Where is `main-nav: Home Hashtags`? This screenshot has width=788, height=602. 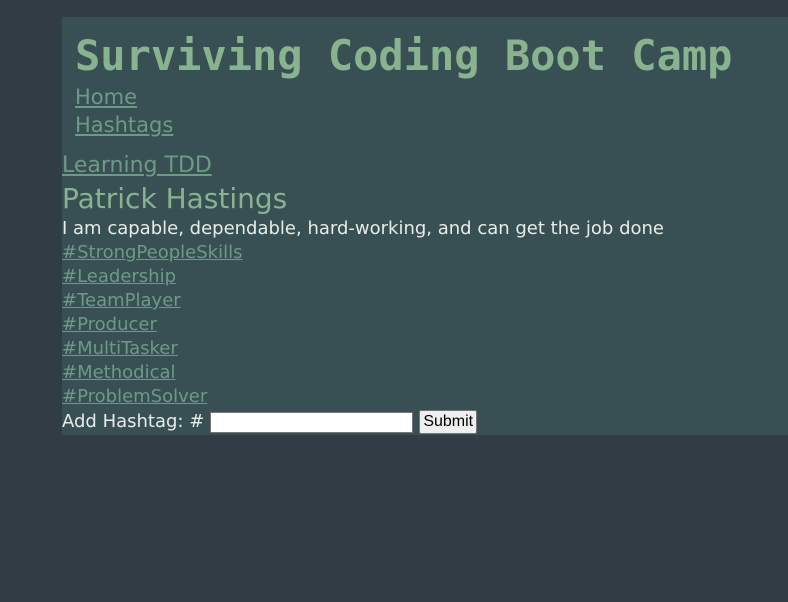 main-nav: Home Hashtags is located at coordinates (124, 111).